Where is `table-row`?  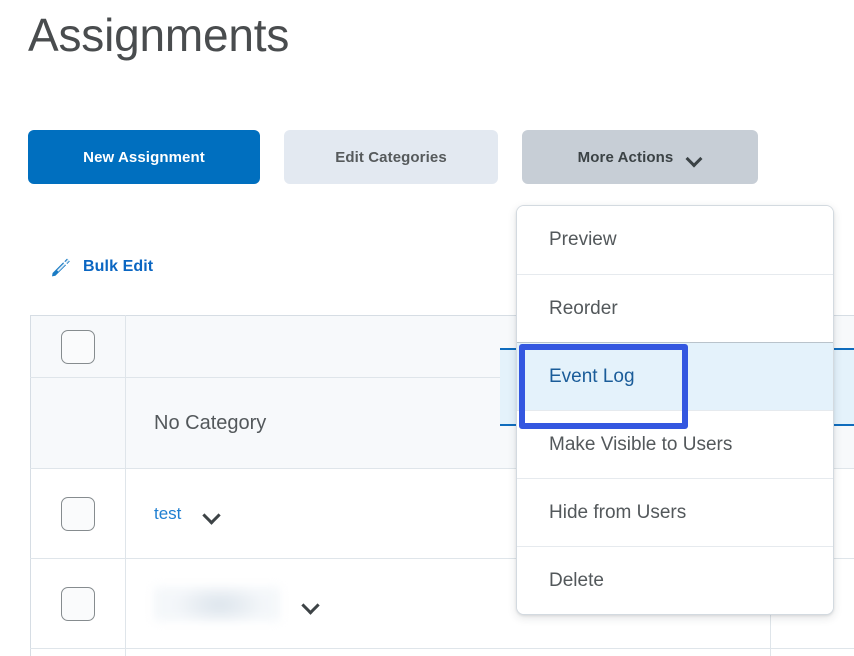
table-row is located at coordinates (442, 652).